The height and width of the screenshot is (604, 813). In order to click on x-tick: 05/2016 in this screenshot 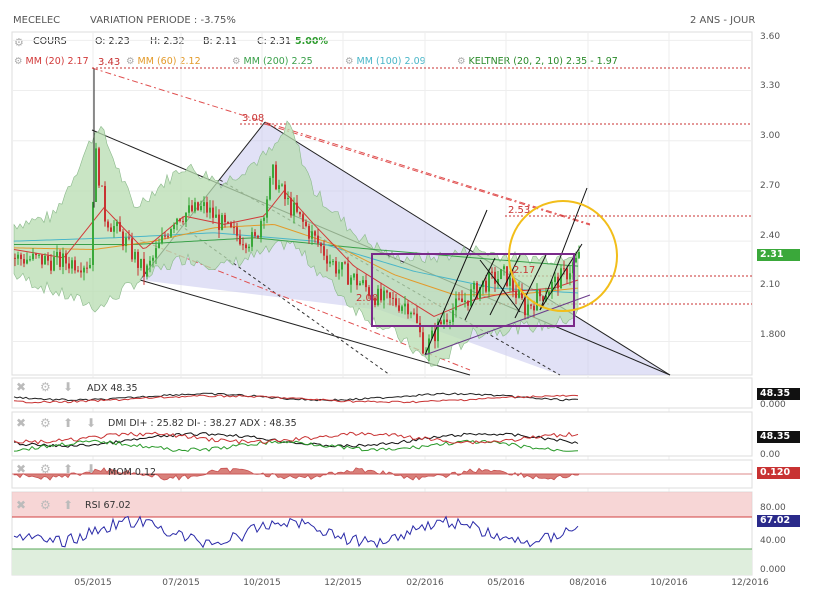, I will do `click(506, 583)`.